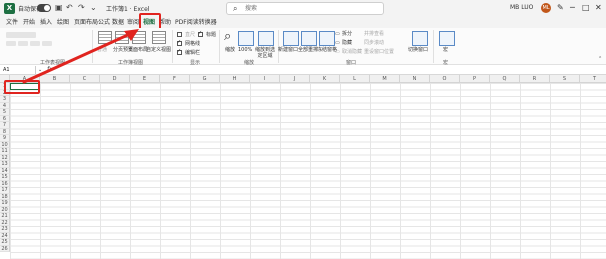  Describe the element at coordinates (598, 8) in the screenshot. I see `close-icon: ✕` at that location.